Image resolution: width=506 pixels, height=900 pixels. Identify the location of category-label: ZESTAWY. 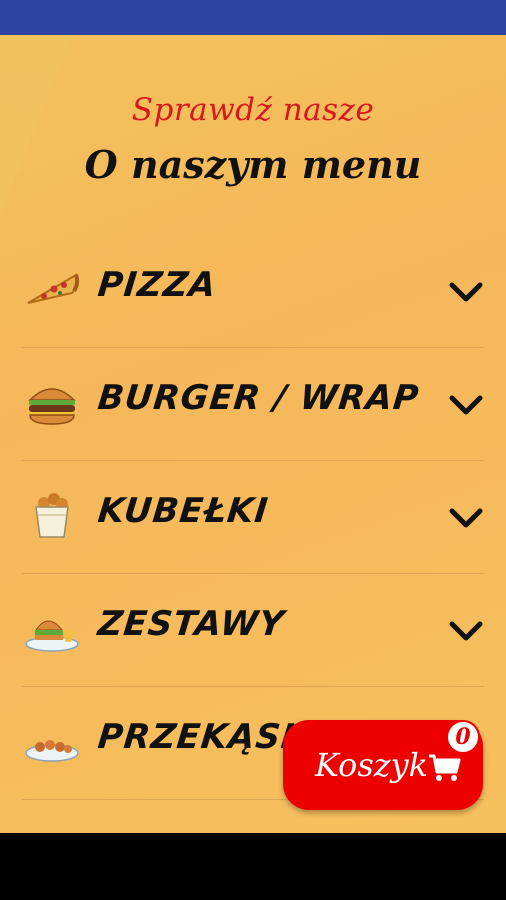
(191, 624).